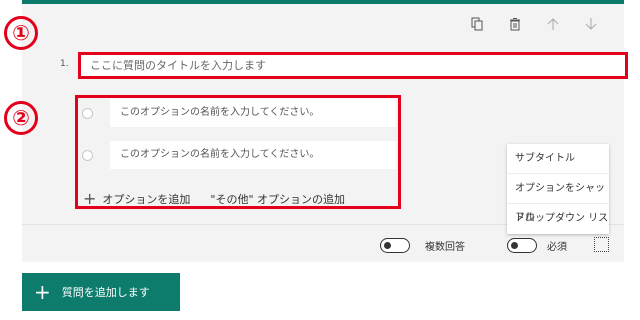 Image resolution: width=640 pixels, height=320 pixels. I want to click on move-down-icon, so click(591, 24).